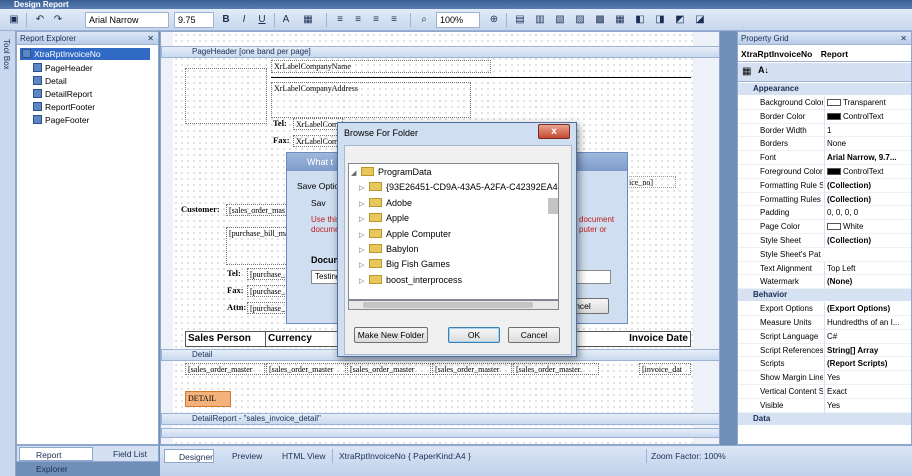 The image size is (912, 476). What do you see at coordinates (763, 70) in the screenshot?
I see `alphabetical-icon: A↓` at bounding box center [763, 70].